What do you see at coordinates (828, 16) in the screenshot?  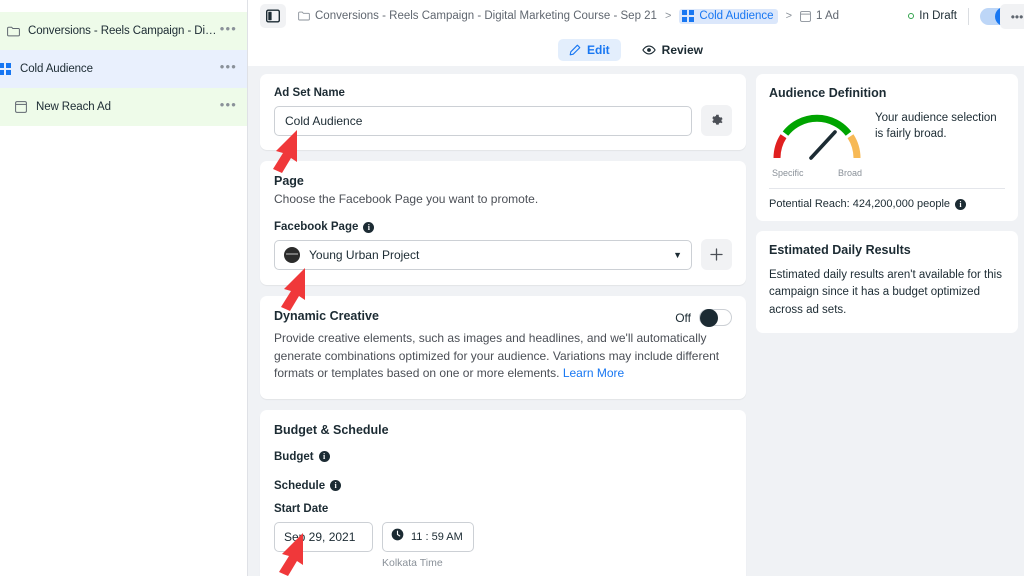 I see `breadcrumb-label: 1 Ad` at bounding box center [828, 16].